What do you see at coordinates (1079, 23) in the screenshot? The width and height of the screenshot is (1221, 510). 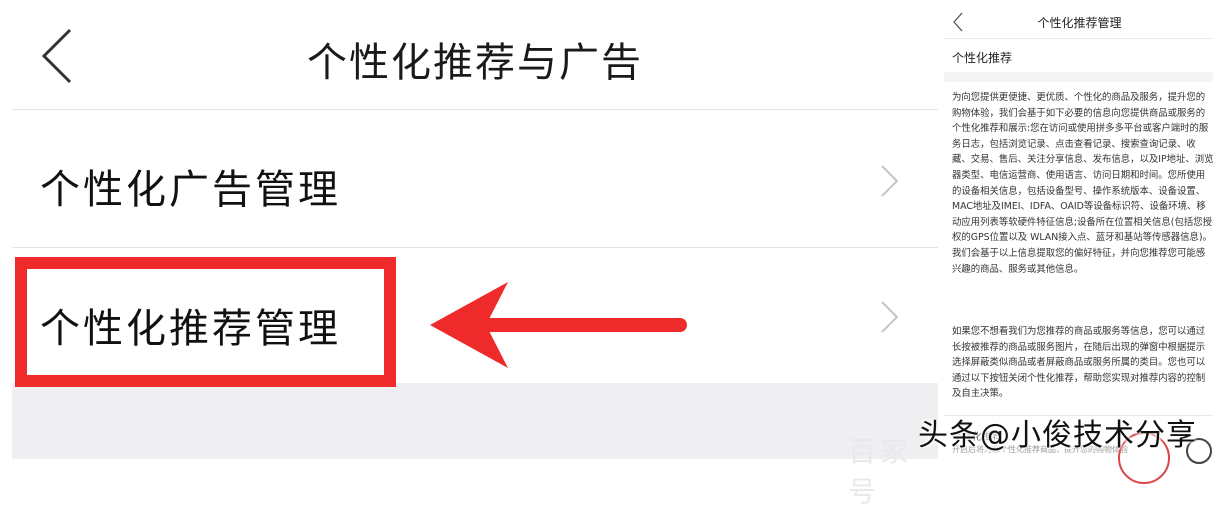 I see `page-title: 个性化推荐管理` at bounding box center [1079, 23].